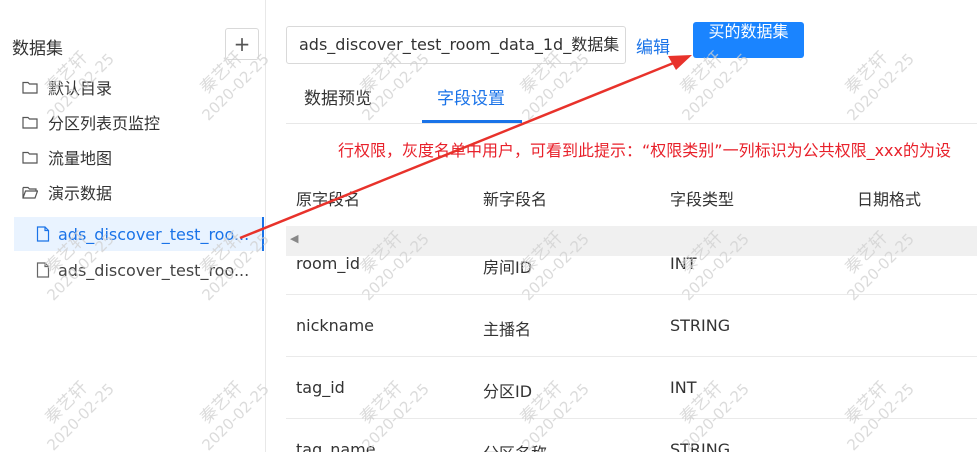 The height and width of the screenshot is (455, 977). I want to click on folder-label: 分区列表页监控, so click(104, 123).